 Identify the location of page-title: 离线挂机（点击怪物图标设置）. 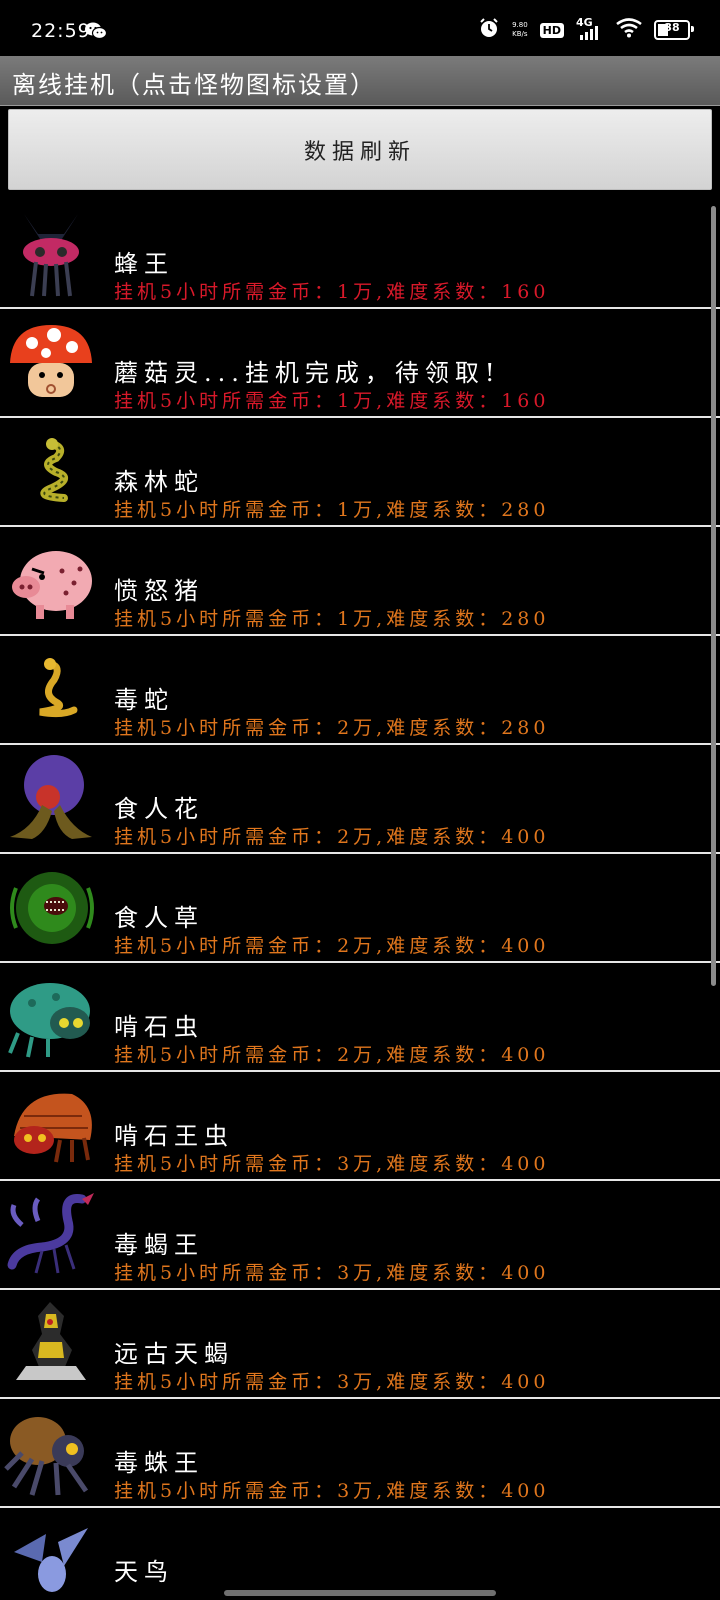
(194, 85).